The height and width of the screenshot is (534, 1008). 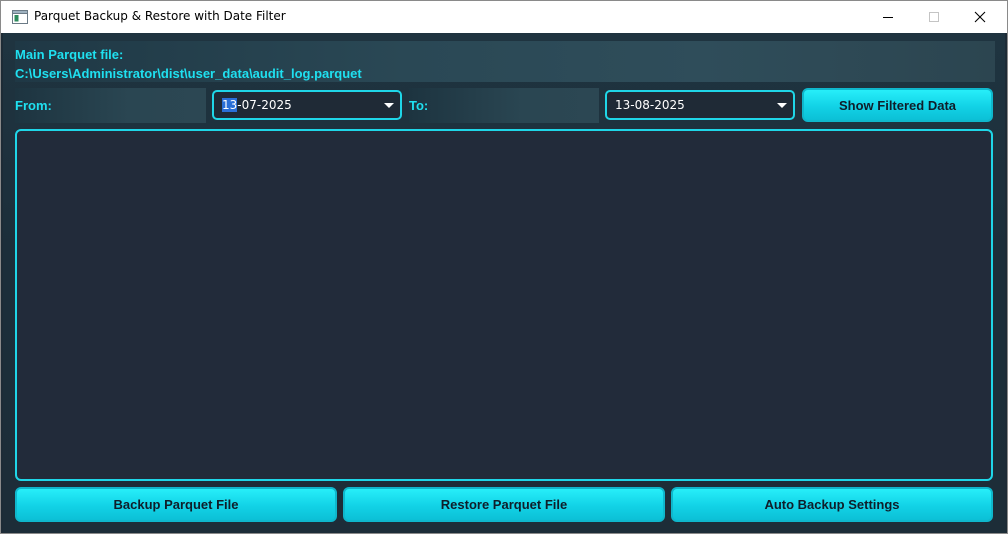 What do you see at coordinates (69, 54) in the screenshot?
I see `file-label: Main Parquet file:` at bounding box center [69, 54].